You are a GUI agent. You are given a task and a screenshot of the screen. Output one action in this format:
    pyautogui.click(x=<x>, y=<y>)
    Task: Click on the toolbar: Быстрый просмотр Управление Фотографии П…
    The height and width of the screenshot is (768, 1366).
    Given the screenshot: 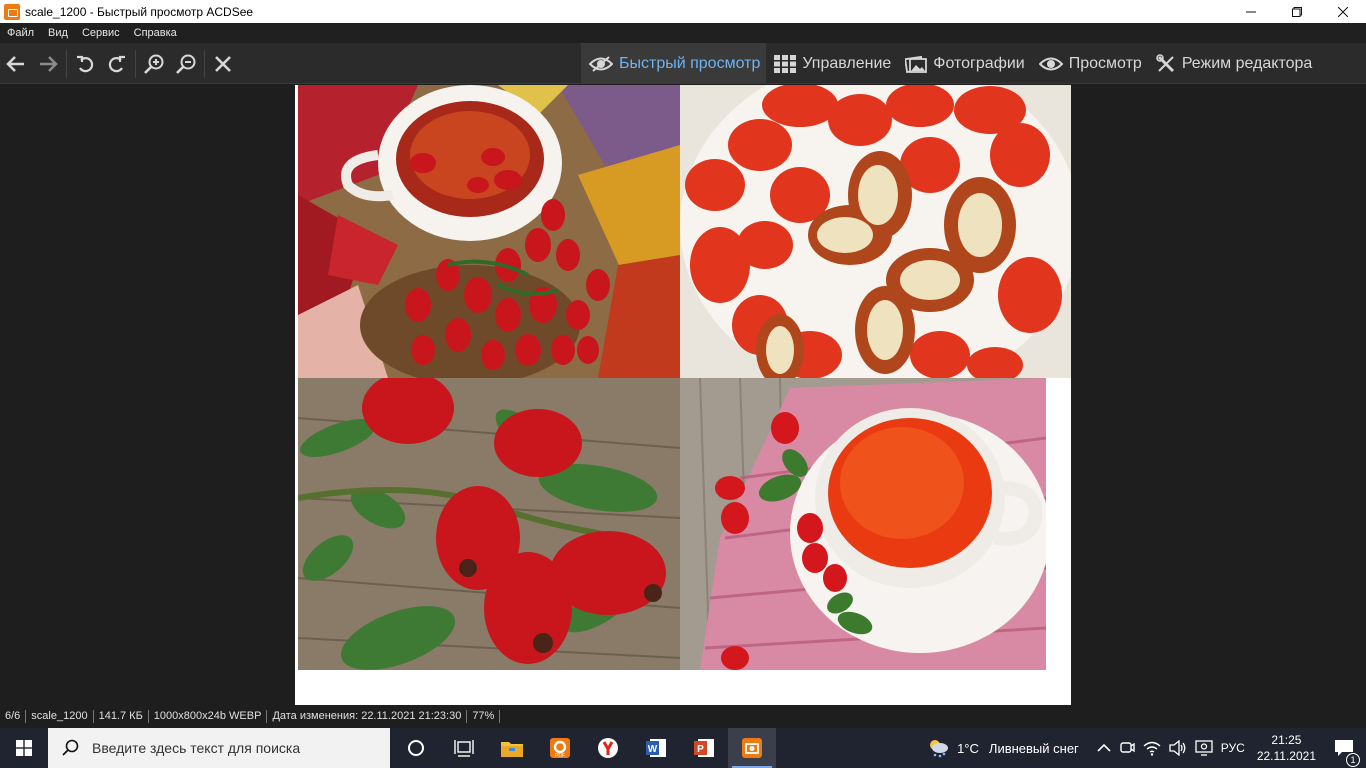 What is the action you would take?
    pyautogui.click(x=683, y=63)
    